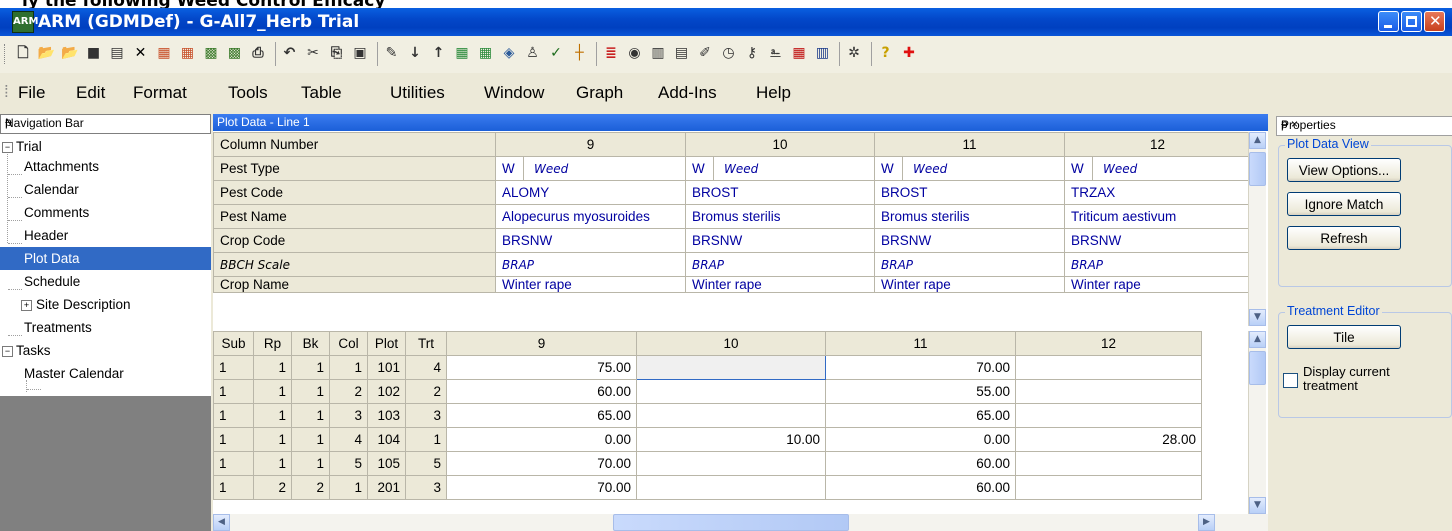 The width and height of the screenshot is (1452, 531). I want to click on menu-format: Format, so click(160, 93).